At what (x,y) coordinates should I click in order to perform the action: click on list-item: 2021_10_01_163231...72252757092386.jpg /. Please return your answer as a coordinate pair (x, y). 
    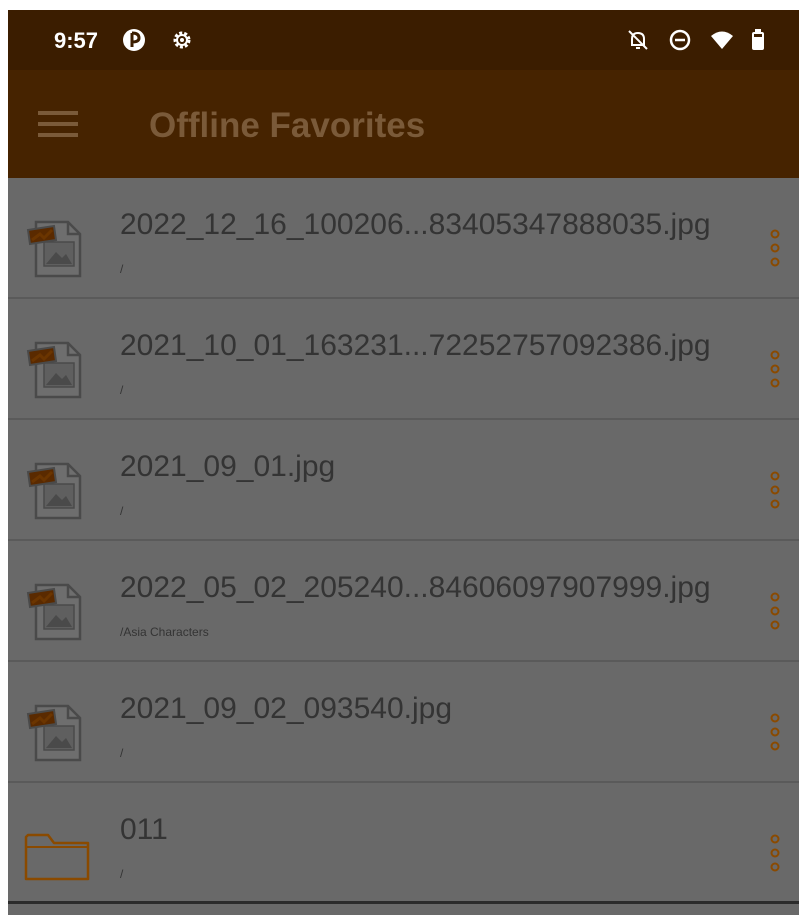
    Looking at the image, I should click on (403, 359).